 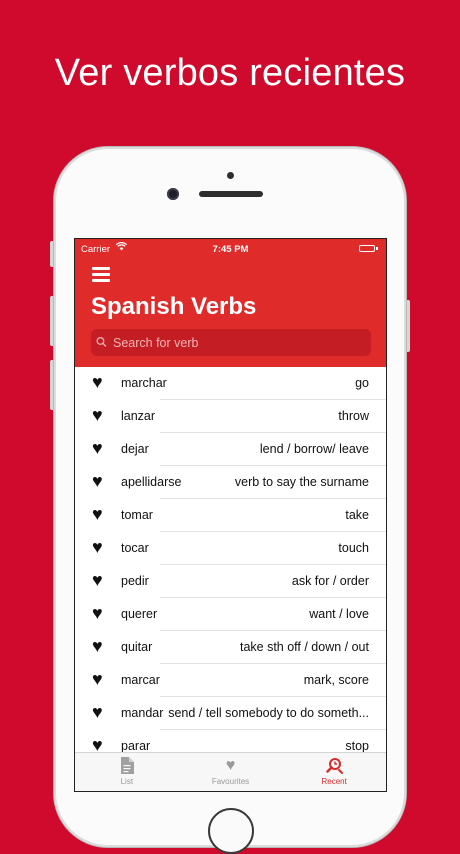 I want to click on verb-label: marcar, so click(x=140, y=680).